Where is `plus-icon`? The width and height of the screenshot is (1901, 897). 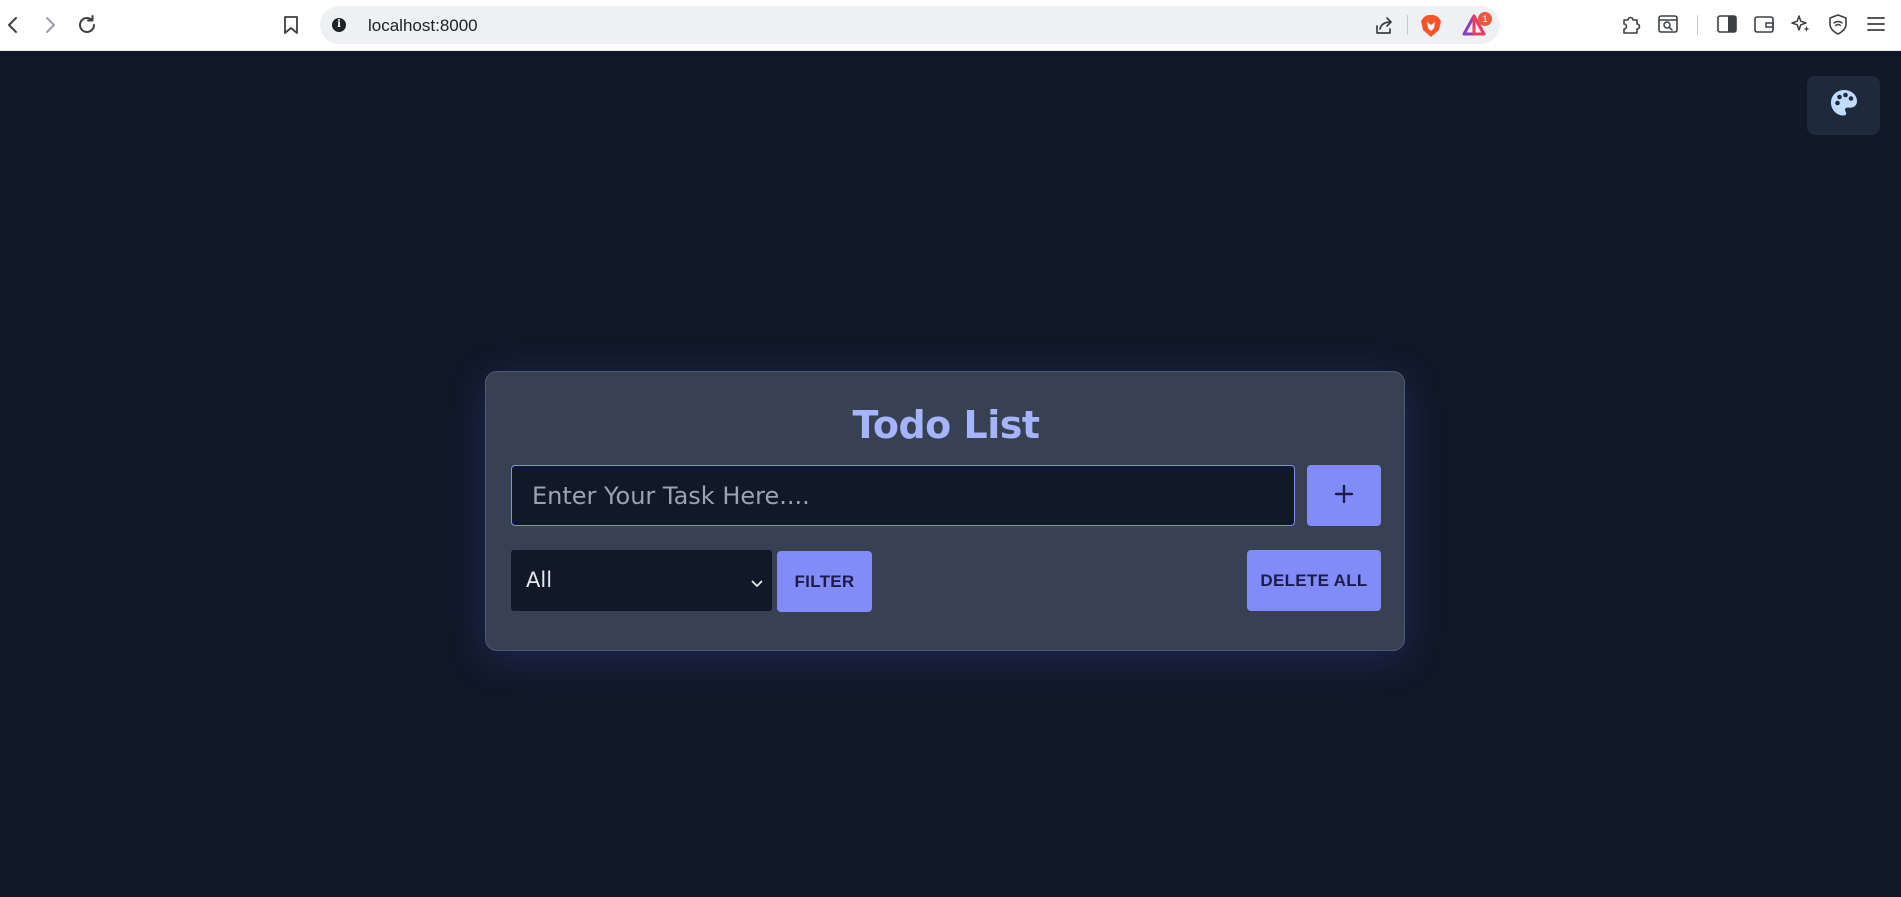 plus-icon is located at coordinates (1344, 495).